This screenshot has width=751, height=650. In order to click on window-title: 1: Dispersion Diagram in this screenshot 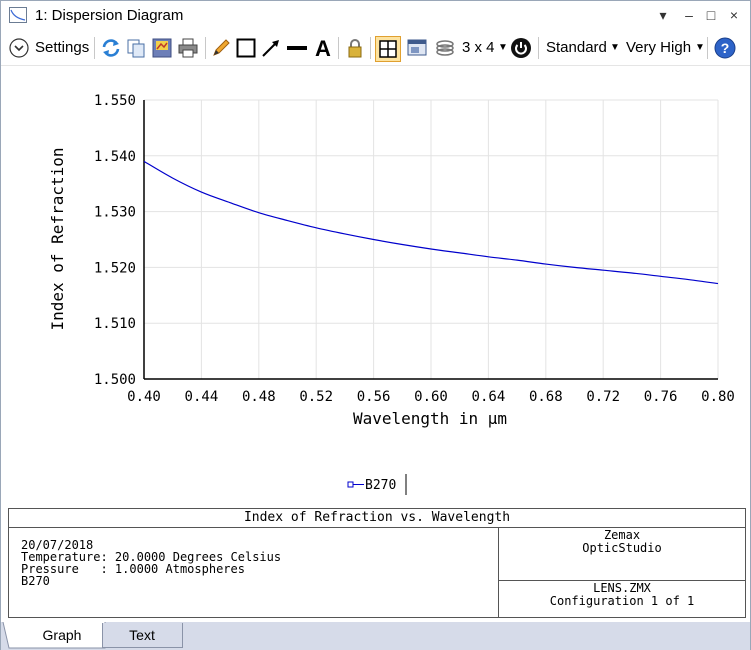, I will do `click(109, 15)`.